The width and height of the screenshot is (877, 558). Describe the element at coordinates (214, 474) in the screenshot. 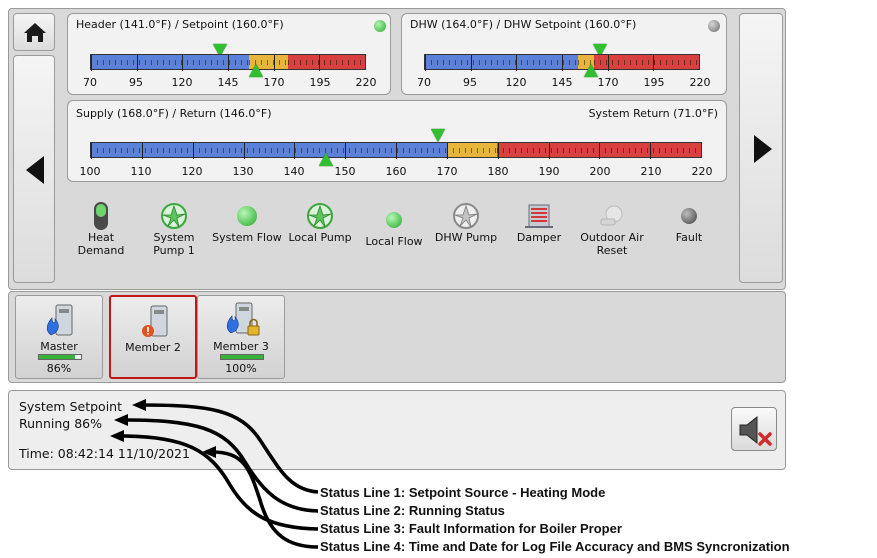

I see `callout-arrows` at that location.